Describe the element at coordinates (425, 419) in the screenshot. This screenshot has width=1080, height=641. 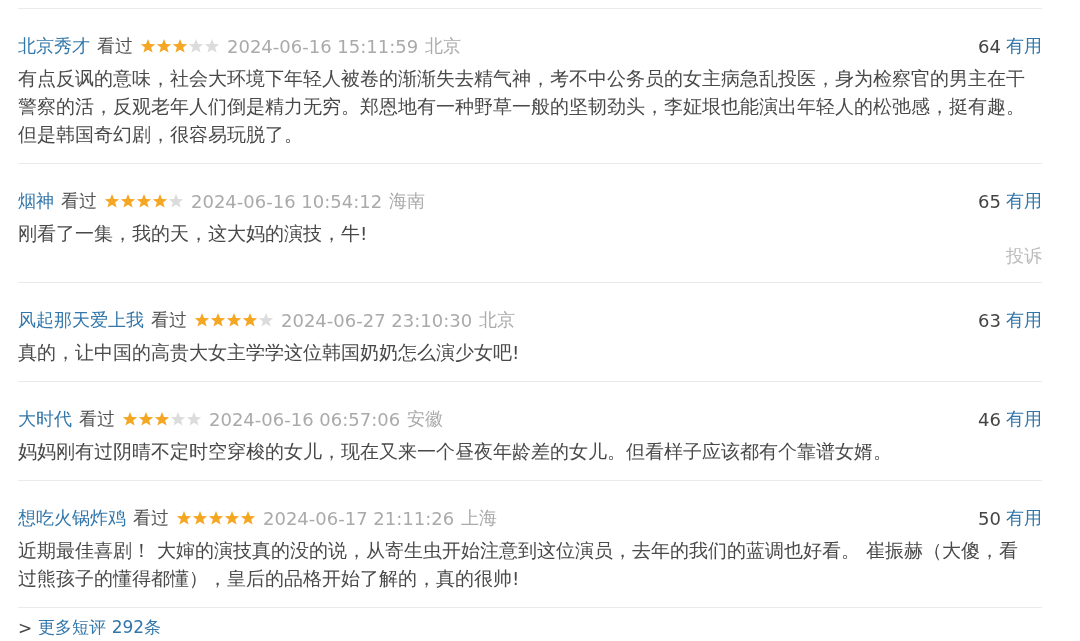
I see `comment-location: 安徽` at that location.